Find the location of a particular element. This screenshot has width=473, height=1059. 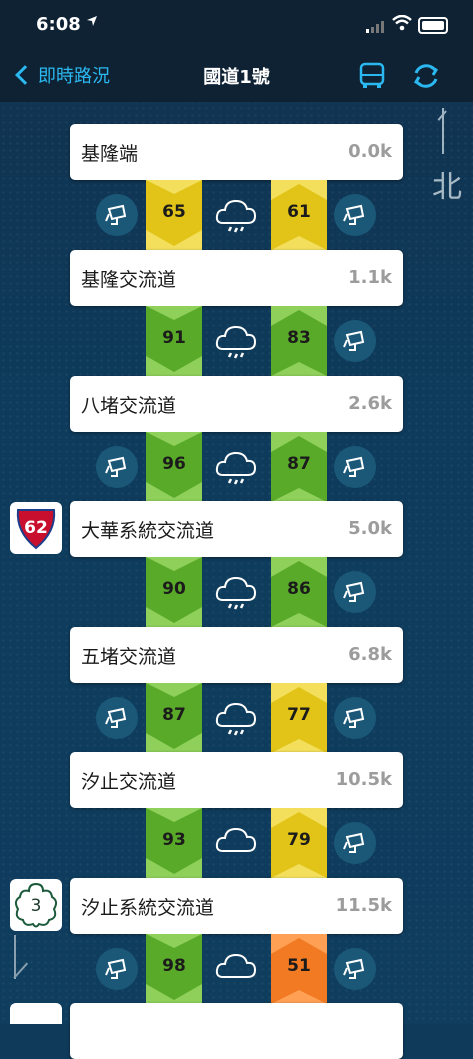

northbound-speed-tile: 79 is located at coordinates (299, 843).